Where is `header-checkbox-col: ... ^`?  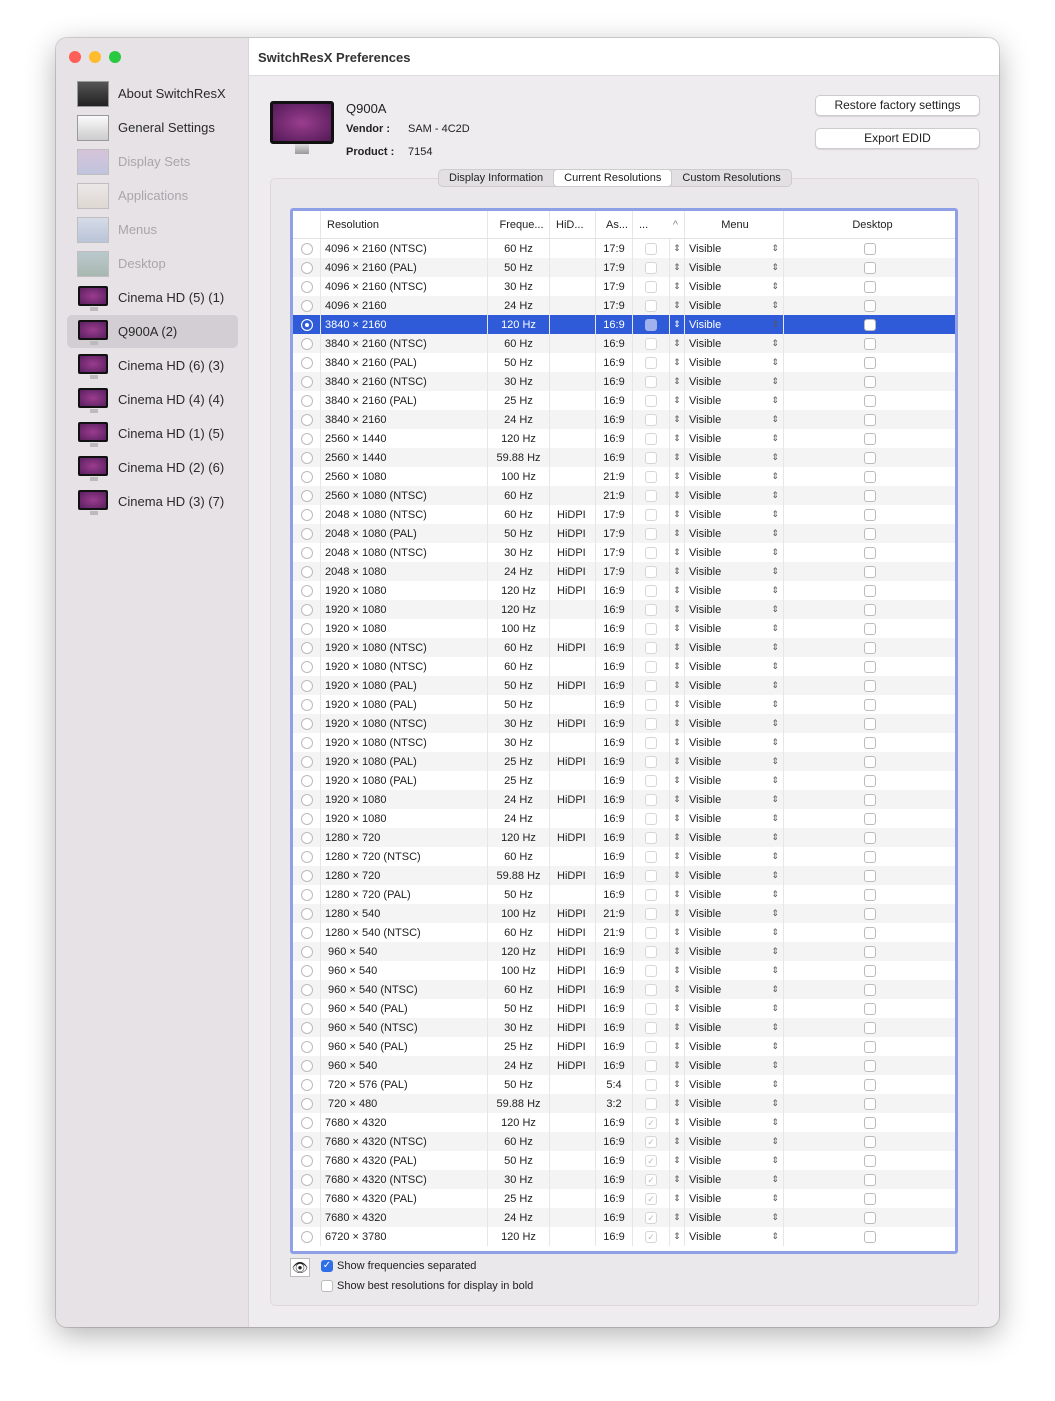
header-checkbox-col: ... ^ is located at coordinates (659, 224).